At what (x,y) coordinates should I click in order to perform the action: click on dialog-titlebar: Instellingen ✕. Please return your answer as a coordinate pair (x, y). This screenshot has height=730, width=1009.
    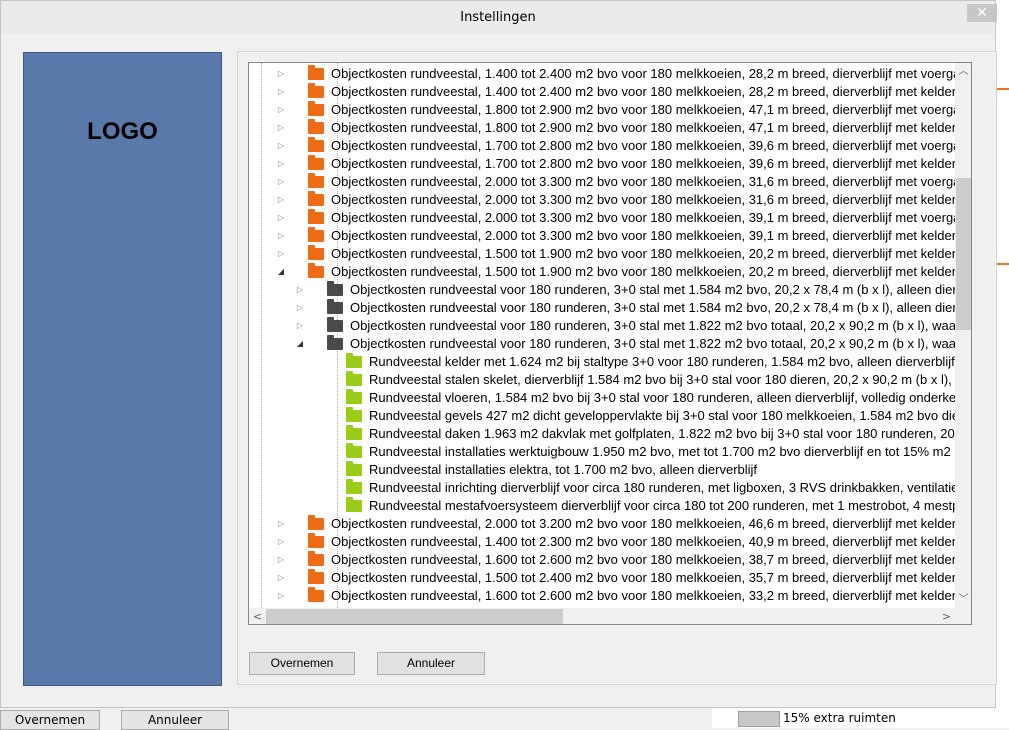
    Looking at the image, I should click on (499, 17).